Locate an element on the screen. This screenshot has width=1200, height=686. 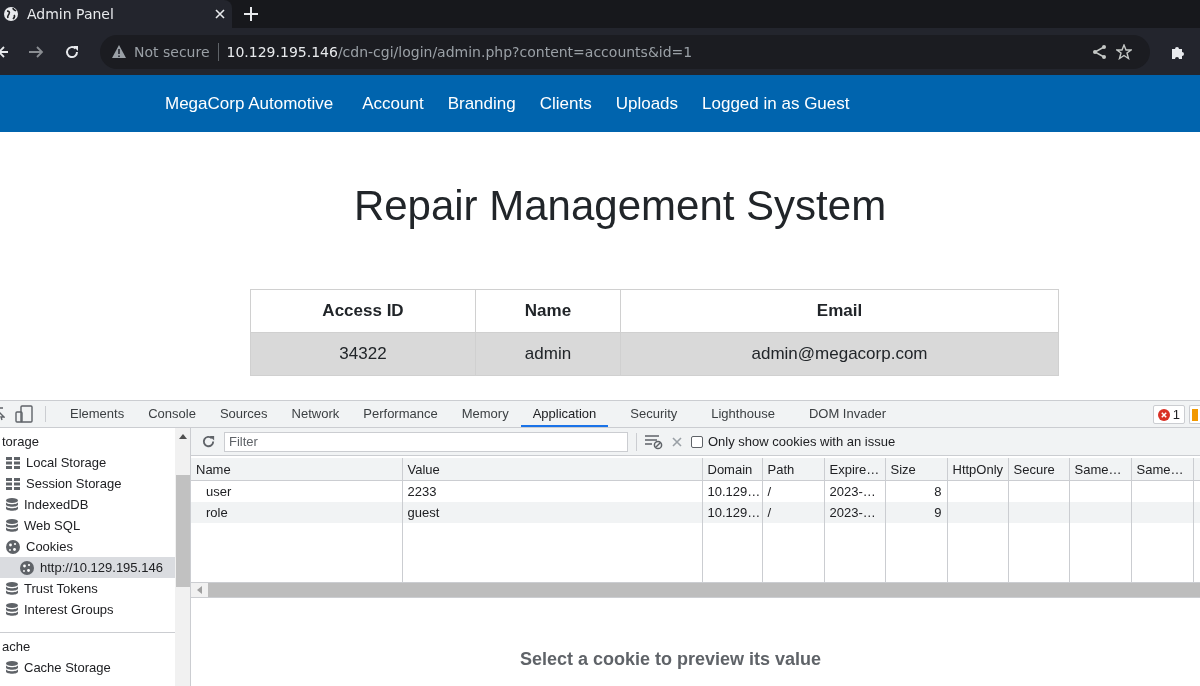
table-cell: 2233 is located at coordinates (422, 491).